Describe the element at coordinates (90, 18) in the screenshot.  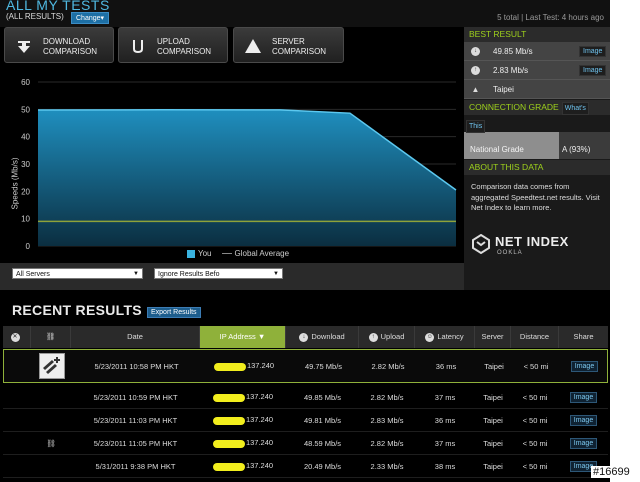
I see `change-button: Change▾` at that location.